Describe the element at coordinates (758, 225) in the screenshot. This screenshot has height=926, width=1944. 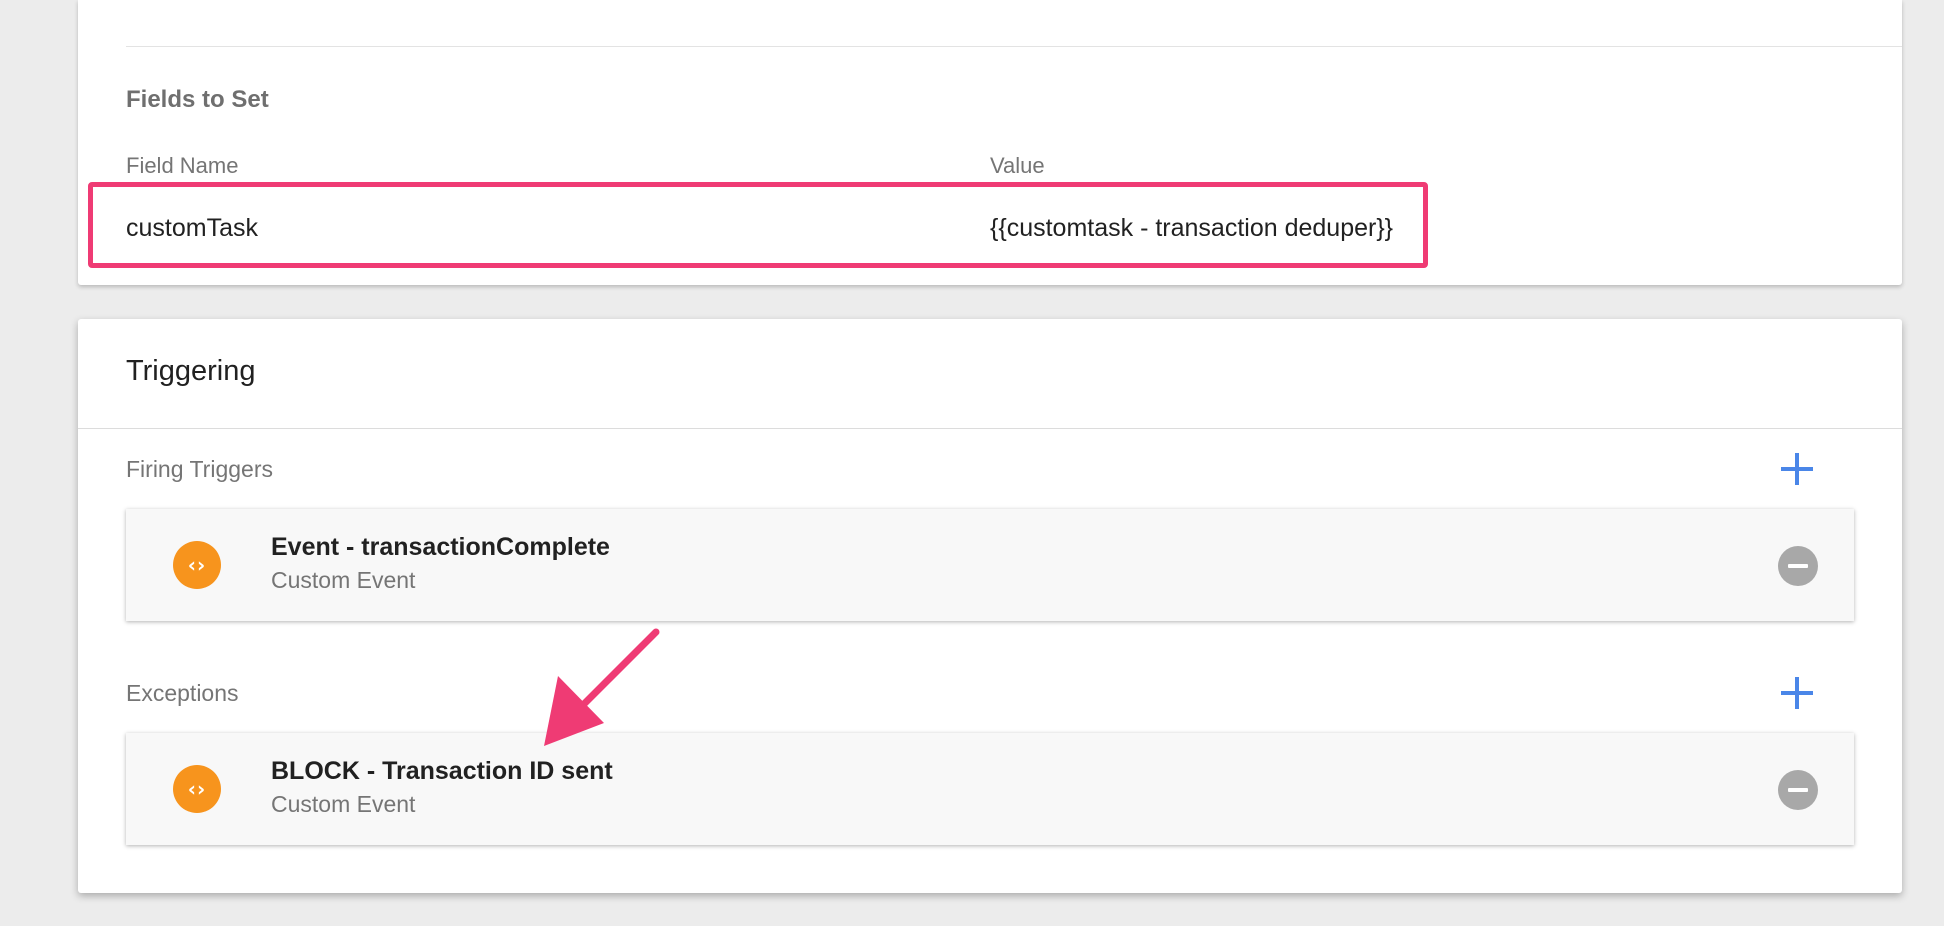
I see `annotation-highlight-box` at that location.